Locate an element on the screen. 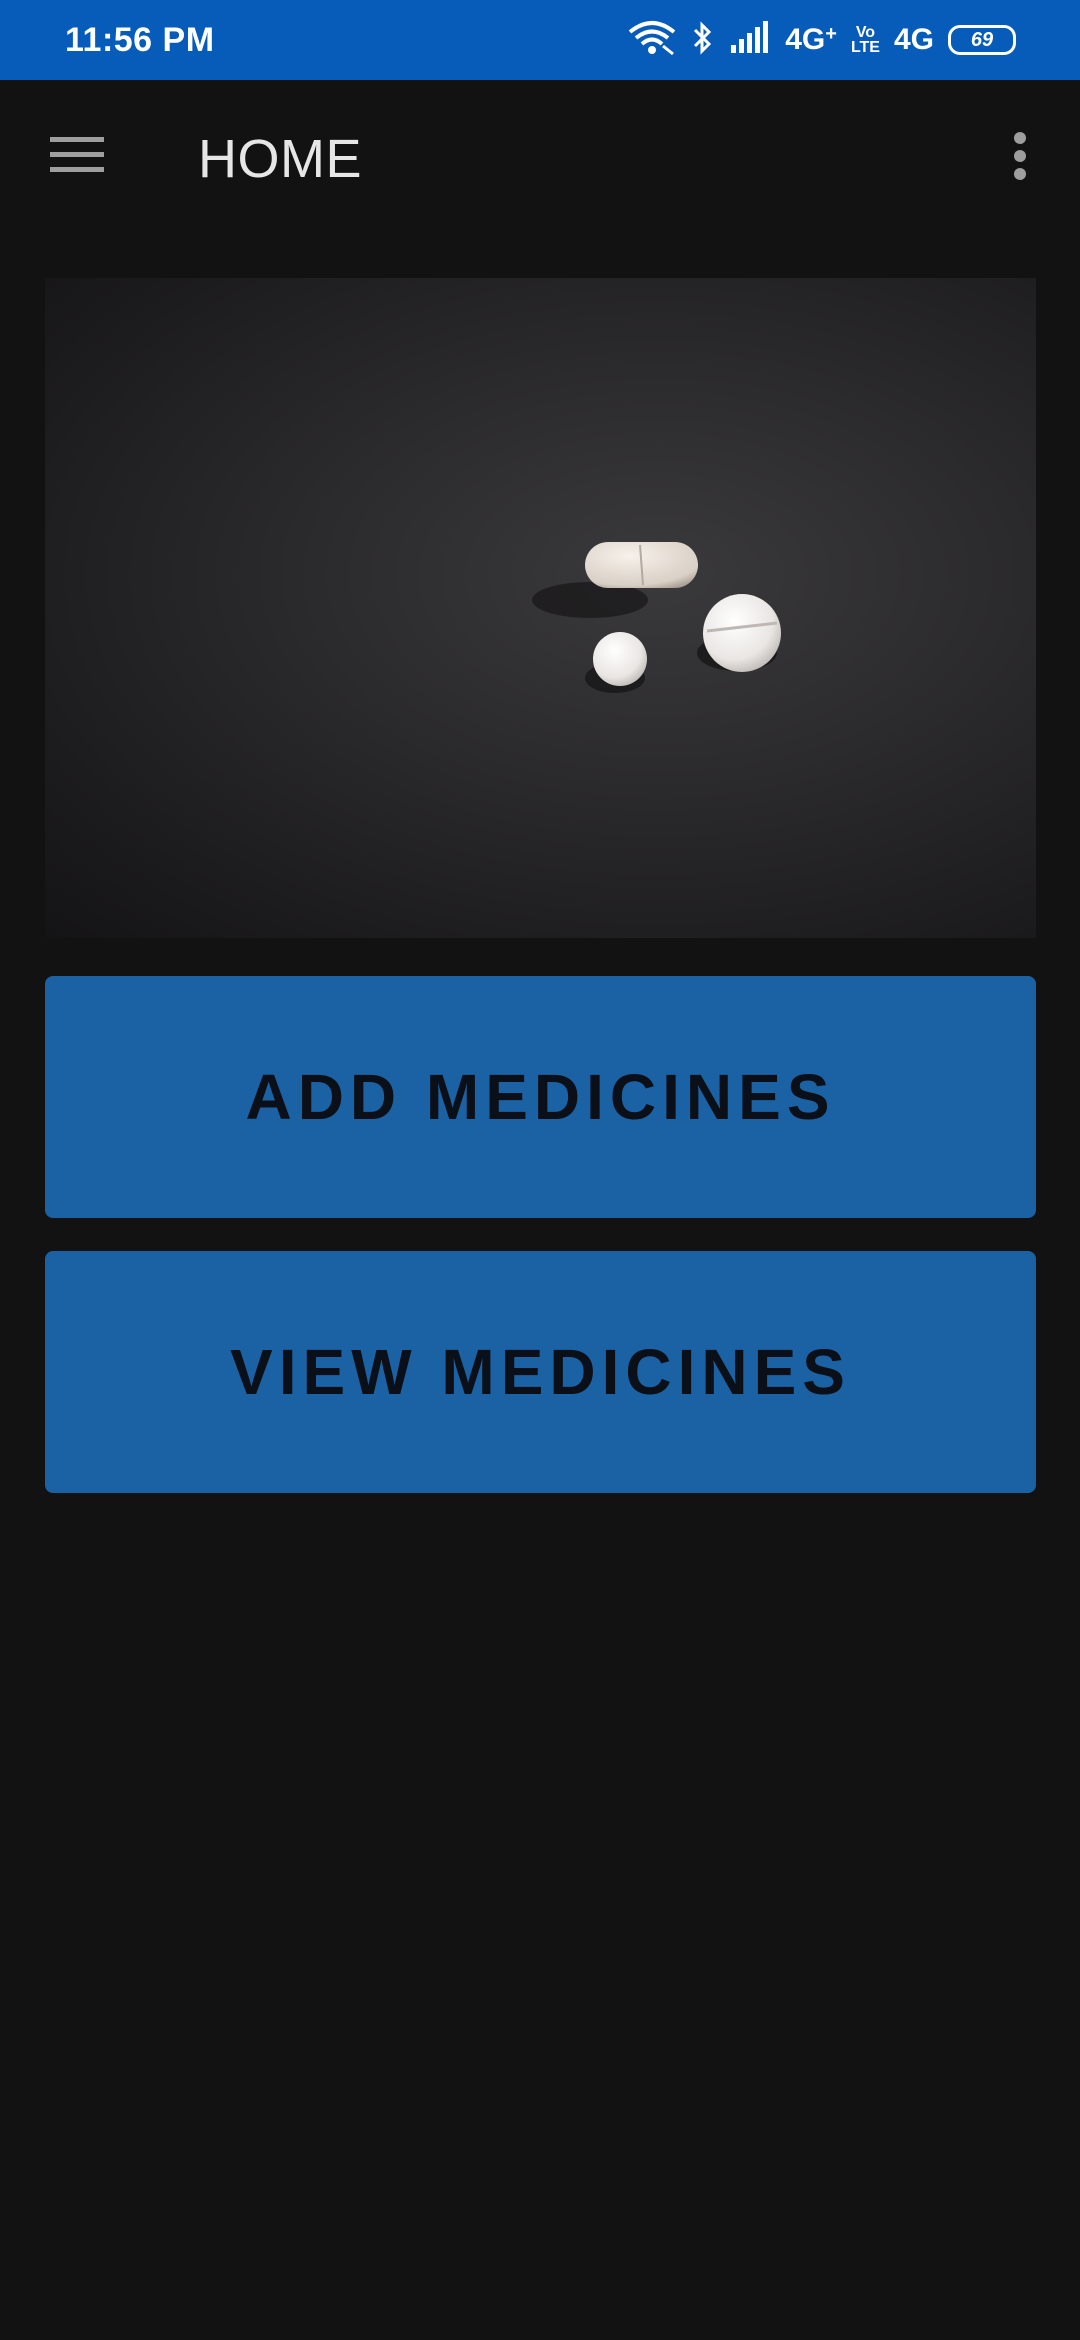  hamburger-menu-icon is located at coordinates (77, 157).